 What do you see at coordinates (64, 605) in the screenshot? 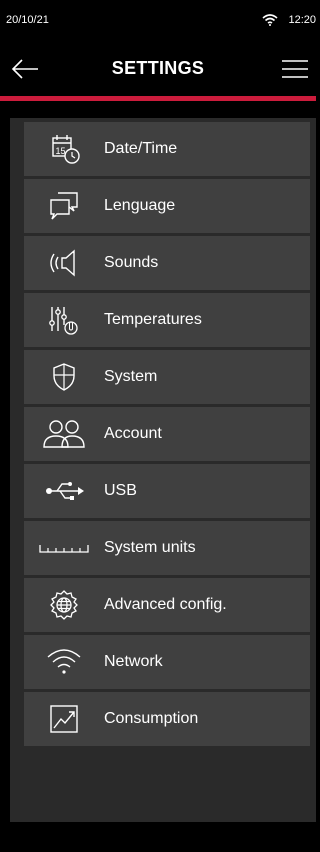
I see `gear-globe-icon` at bounding box center [64, 605].